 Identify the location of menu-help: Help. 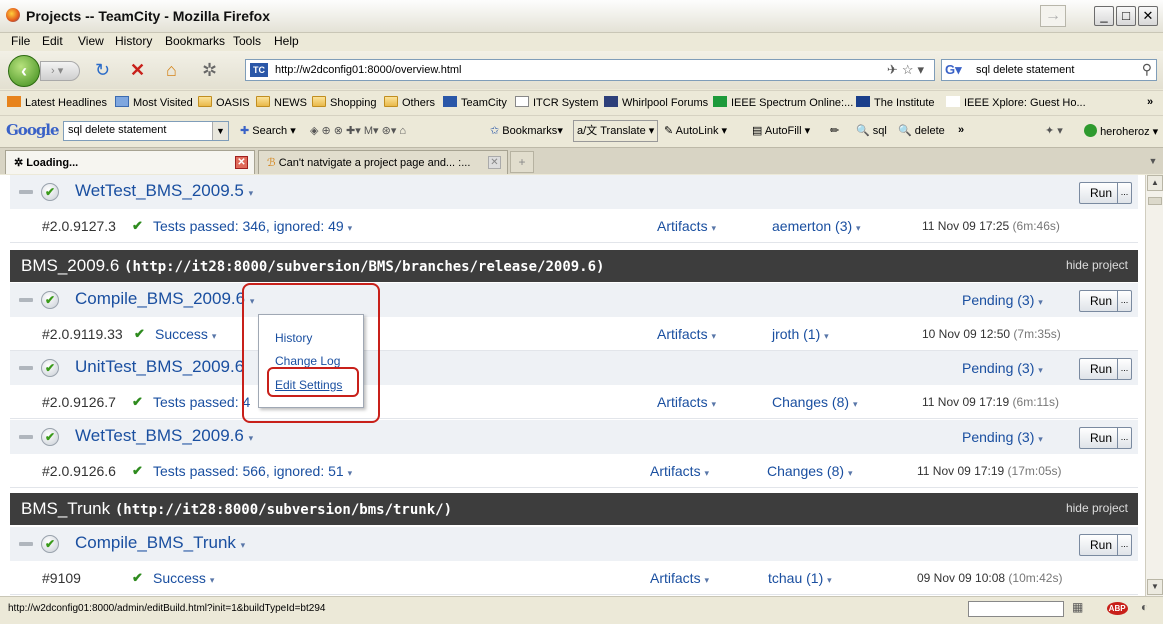
(286, 41).